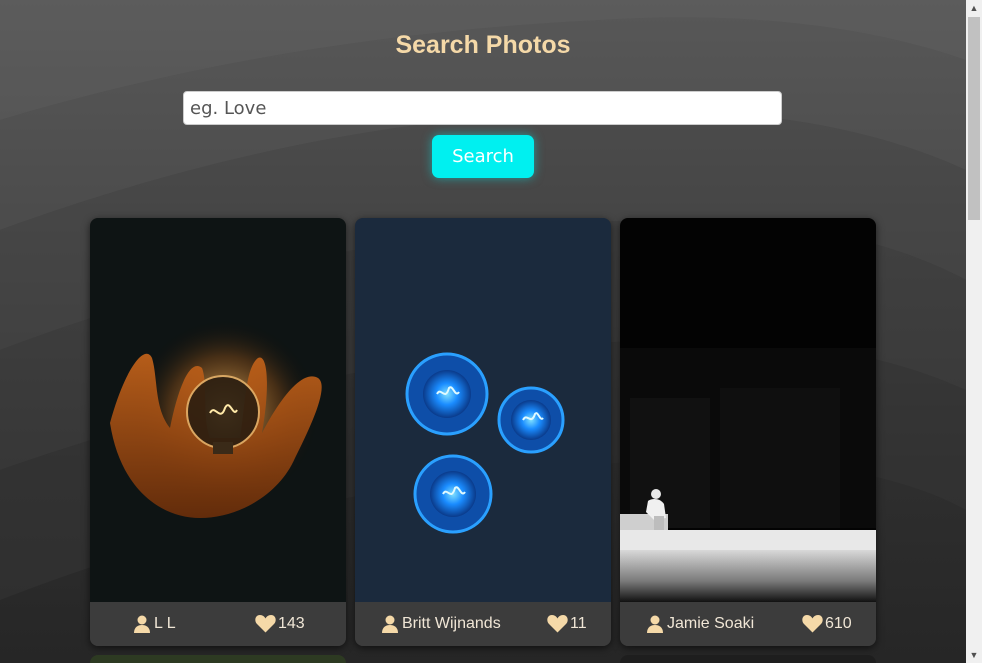  What do you see at coordinates (974, 8) in the screenshot?
I see `scroll-up-arrow-icon: ▲` at bounding box center [974, 8].